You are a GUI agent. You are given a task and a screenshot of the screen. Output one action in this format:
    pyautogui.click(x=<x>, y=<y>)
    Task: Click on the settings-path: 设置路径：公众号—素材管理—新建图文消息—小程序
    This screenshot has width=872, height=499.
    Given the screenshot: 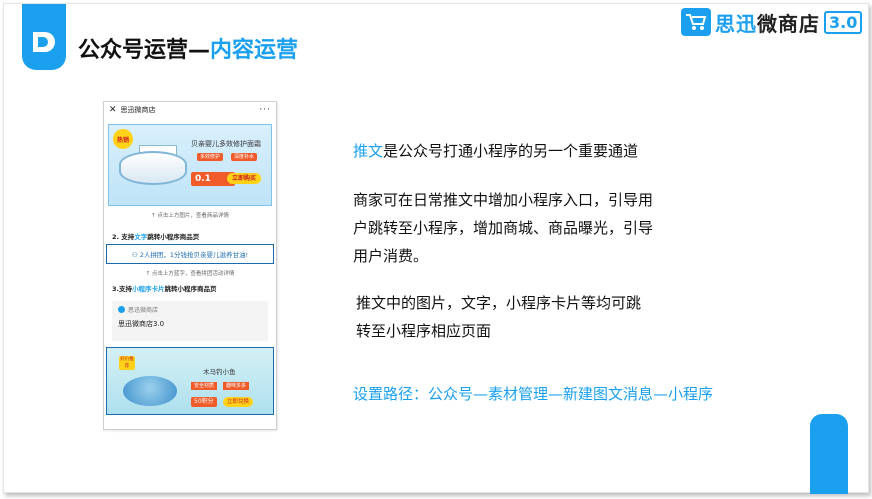 What is the action you would take?
    pyautogui.click(x=533, y=394)
    